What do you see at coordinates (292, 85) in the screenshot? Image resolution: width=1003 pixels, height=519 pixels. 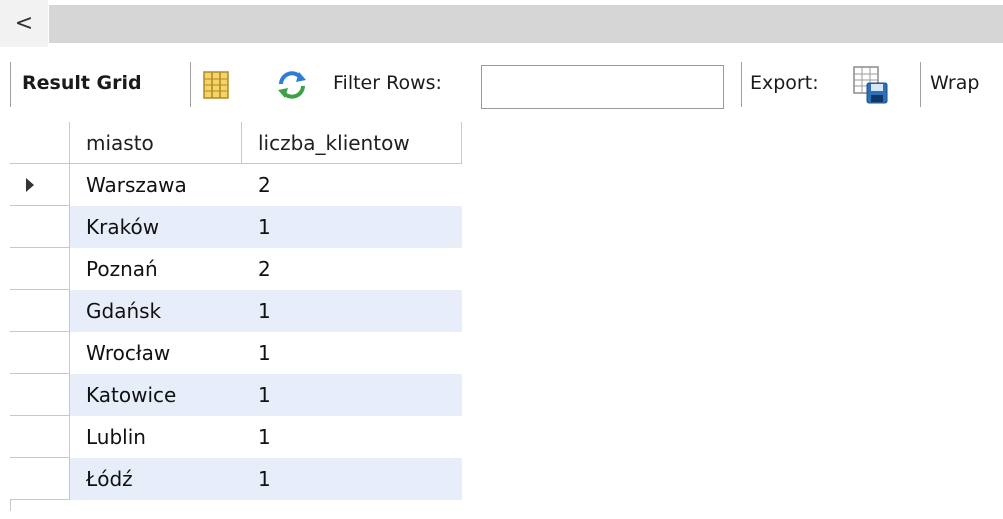 I see `refresh-icon` at bounding box center [292, 85].